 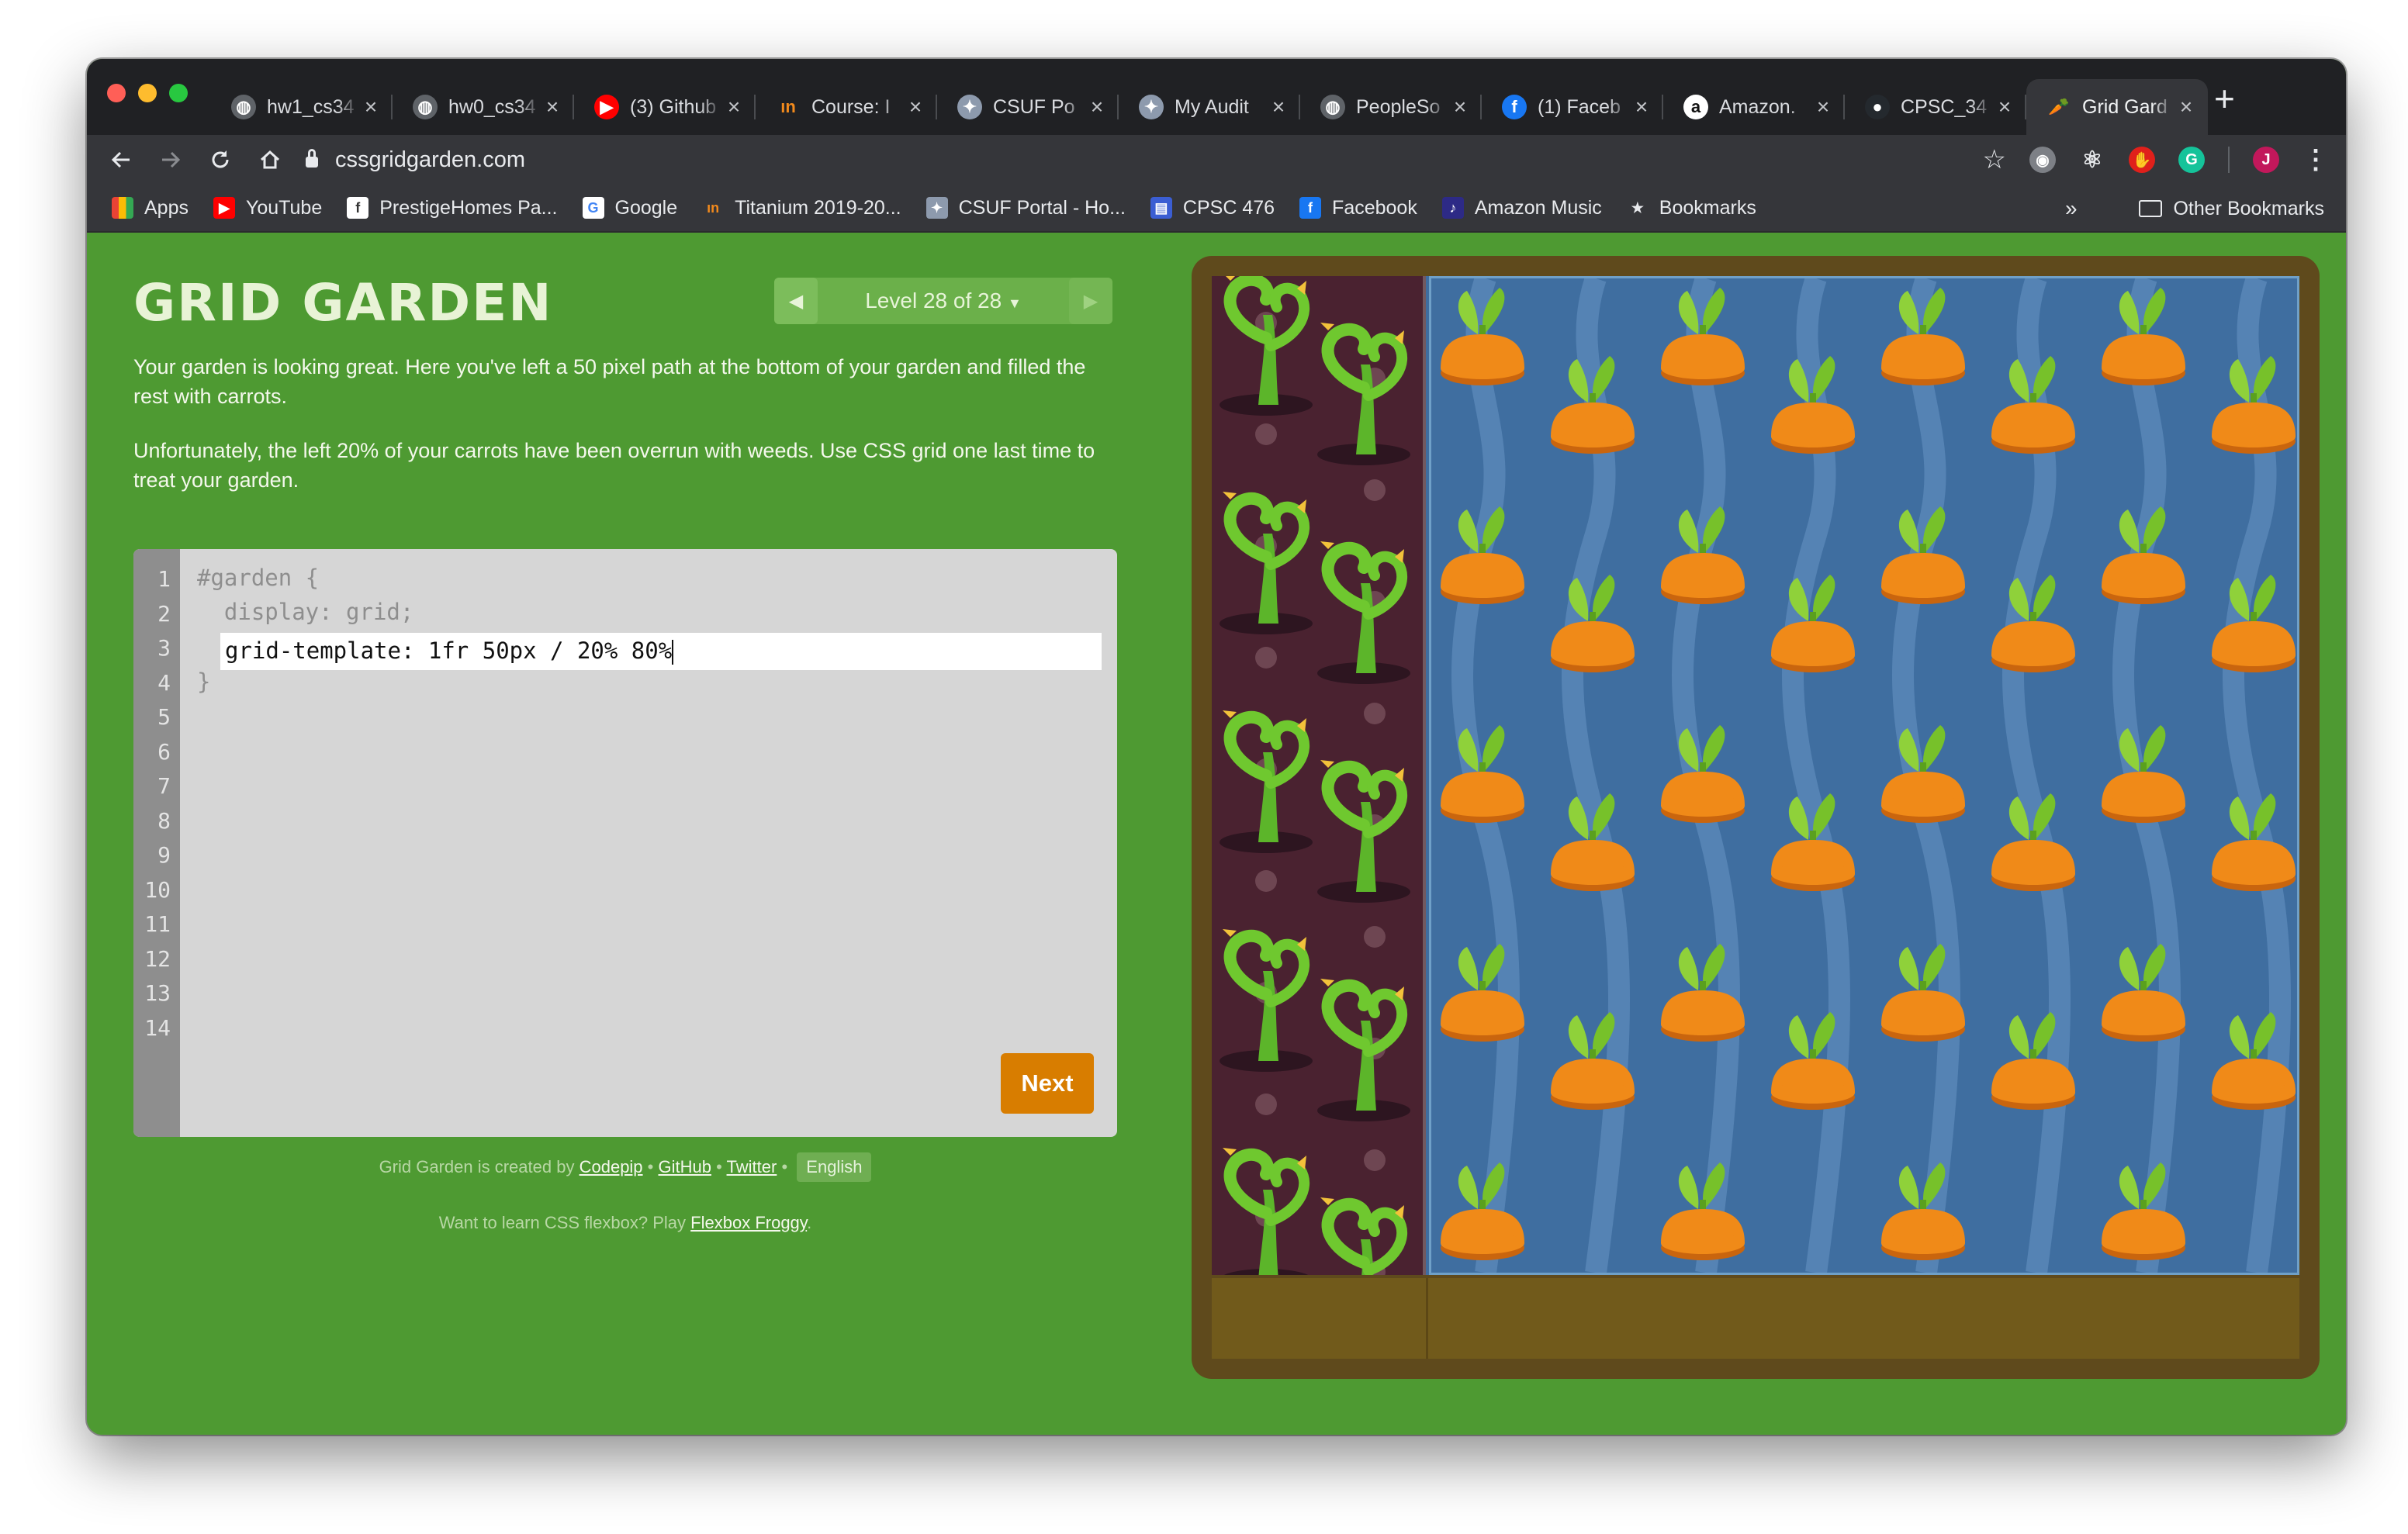 I want to click on css-code-input-value: grid-template: 1fr 50px / 20% 80%, so click(x=449, y=650).